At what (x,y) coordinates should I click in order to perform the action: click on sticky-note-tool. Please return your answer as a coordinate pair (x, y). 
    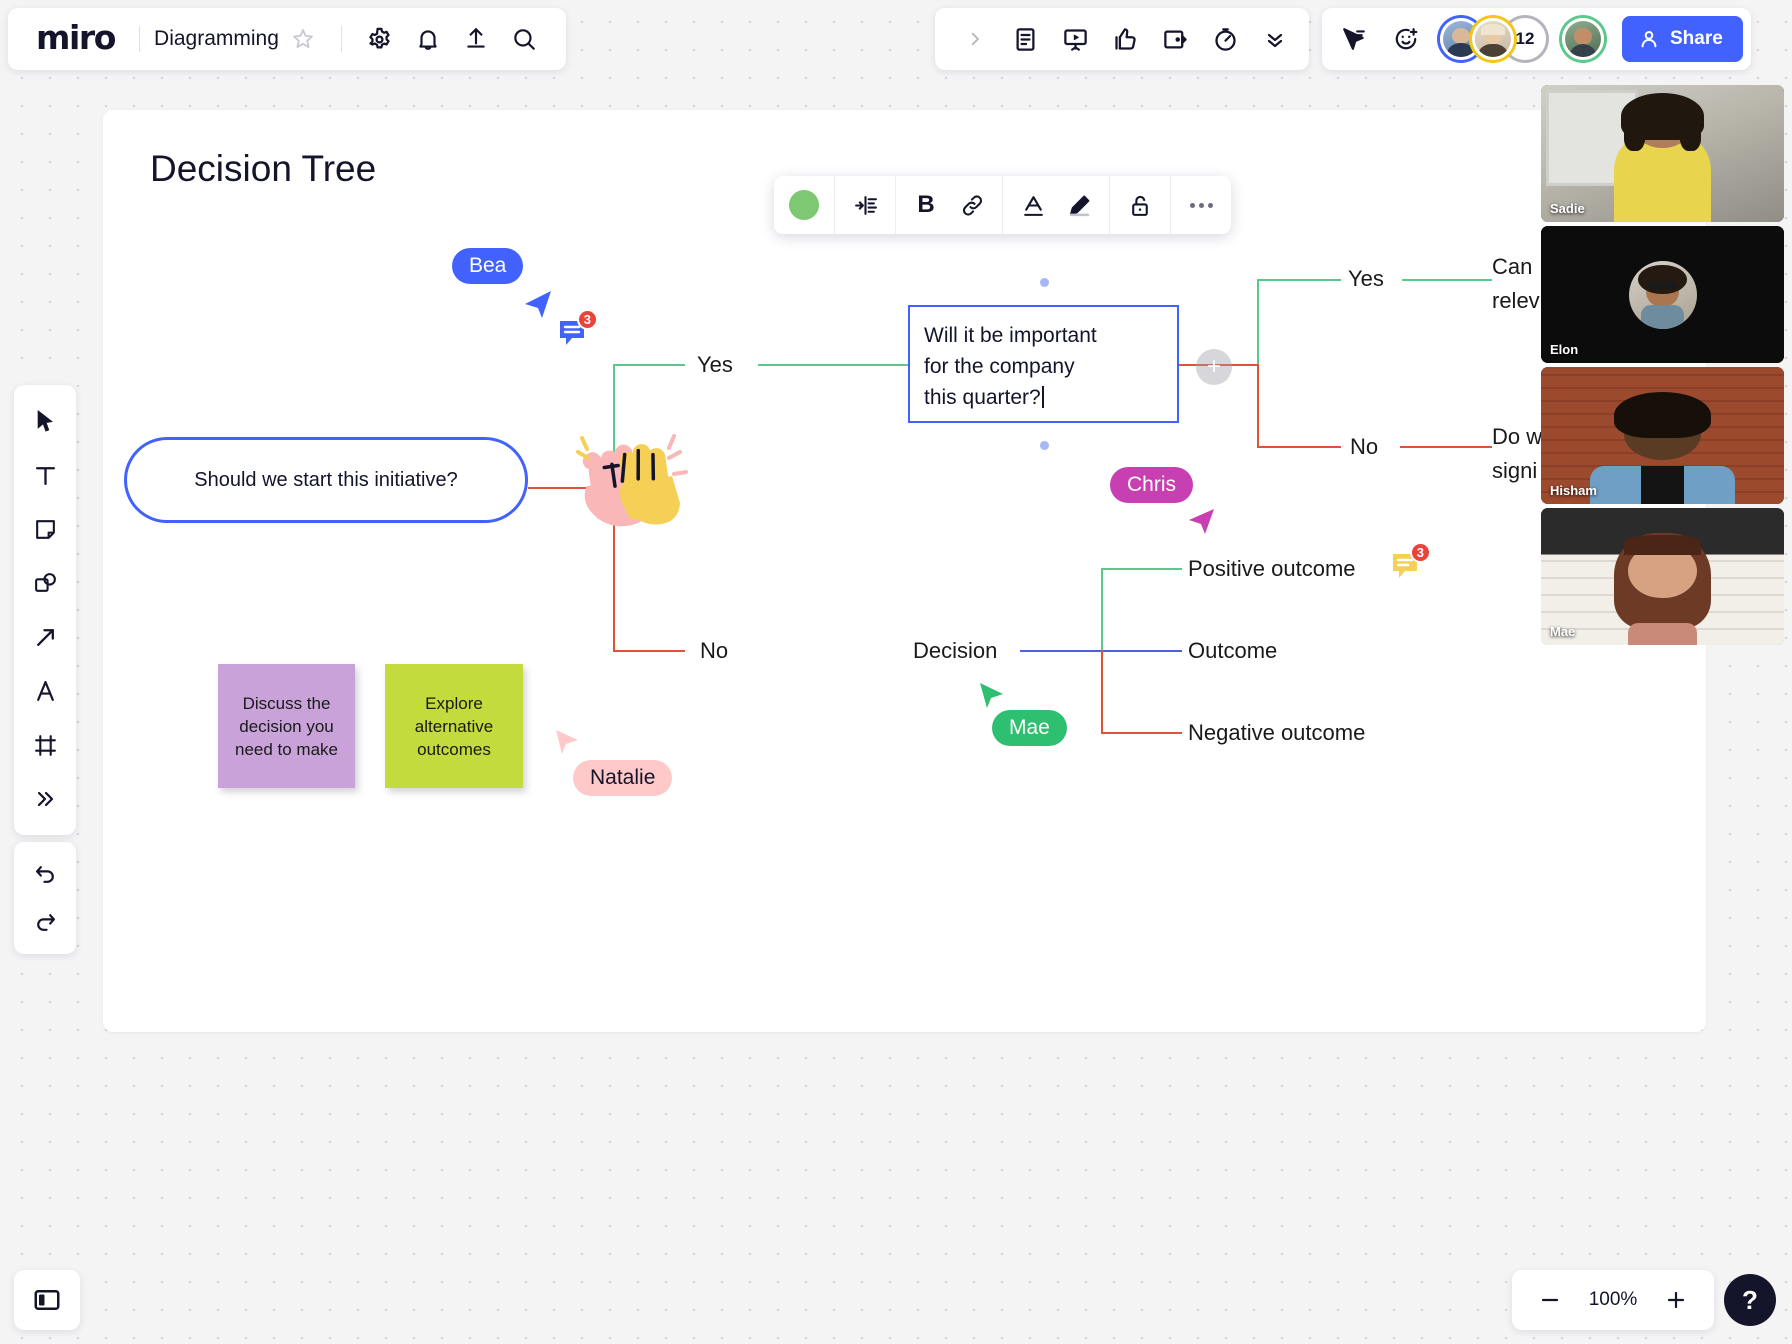
    Looking at the image, I should click on (45, 529).